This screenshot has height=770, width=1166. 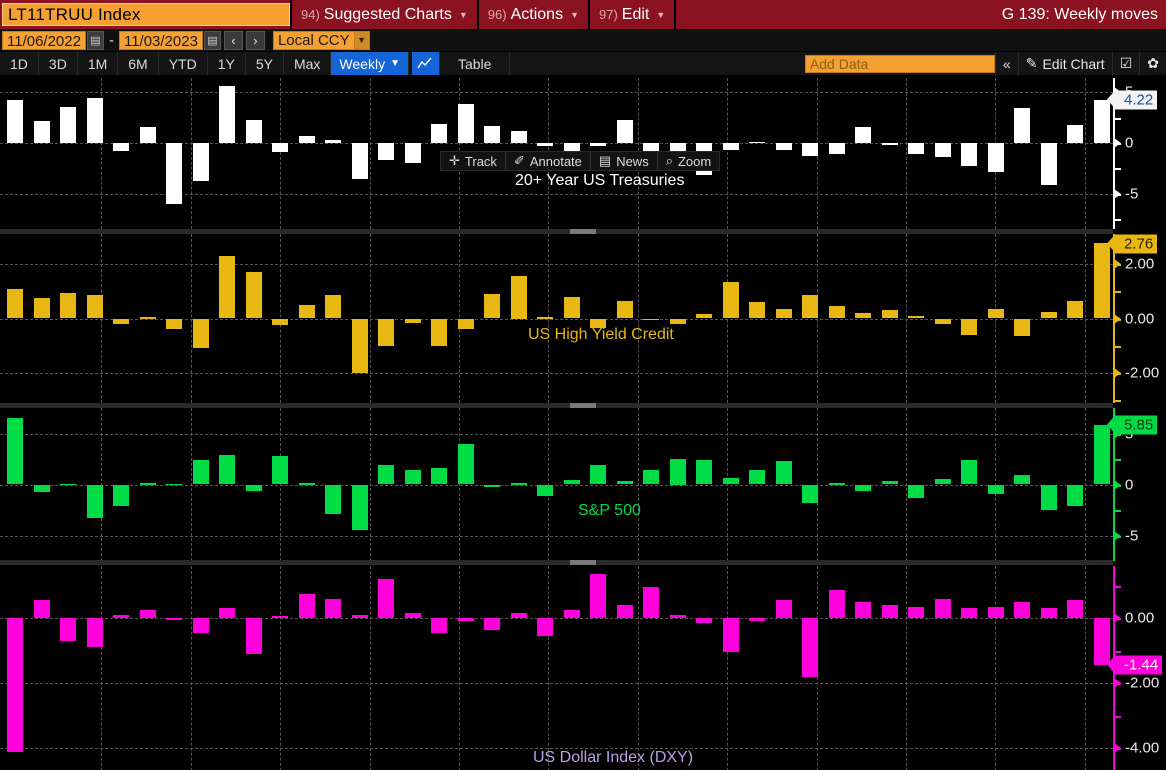 I want to click on add-data-input: Add Data, so click(x=899, y=63).